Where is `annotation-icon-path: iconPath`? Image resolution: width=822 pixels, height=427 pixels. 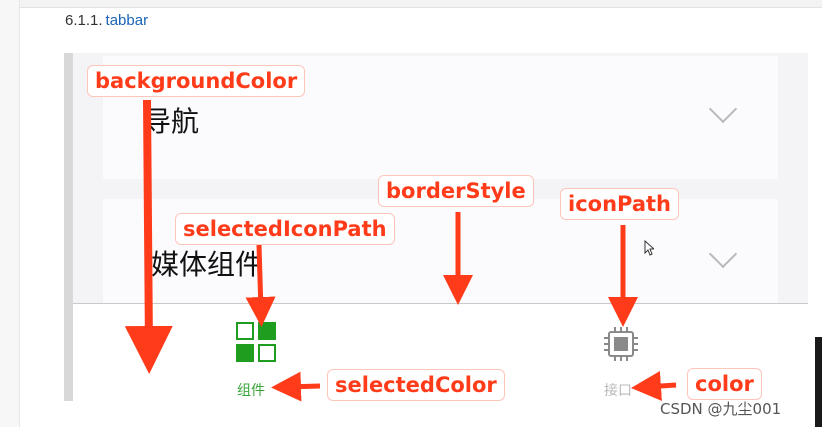 annotation-icon-path: iconPath is located at coordinates (620, 204).